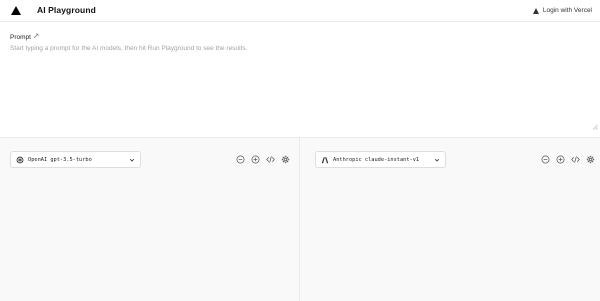  Describe the element at coordinates (60, 159) in the screenshot. I see `model-select-label: OpenAI gpt-3.5-turbo` at that location.